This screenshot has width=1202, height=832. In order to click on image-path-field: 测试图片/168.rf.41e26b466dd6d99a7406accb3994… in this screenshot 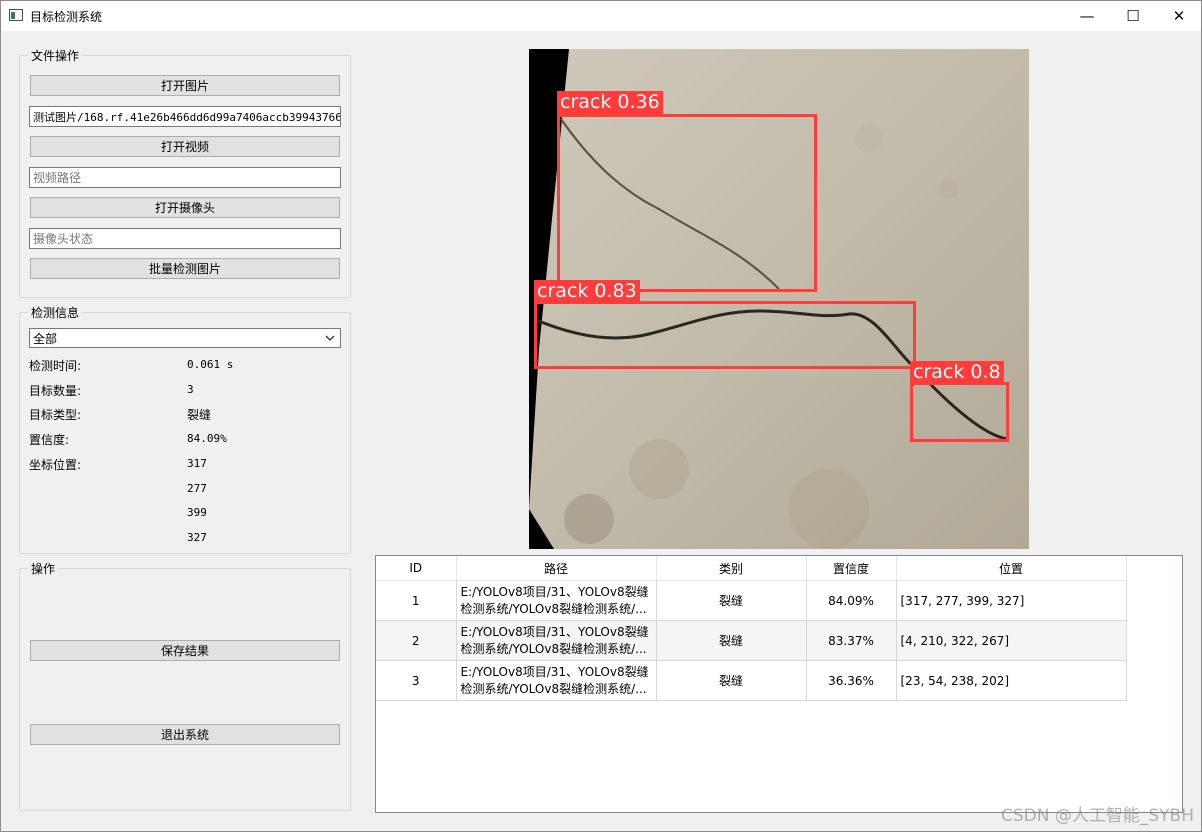, I will do `click(185, 116)`.